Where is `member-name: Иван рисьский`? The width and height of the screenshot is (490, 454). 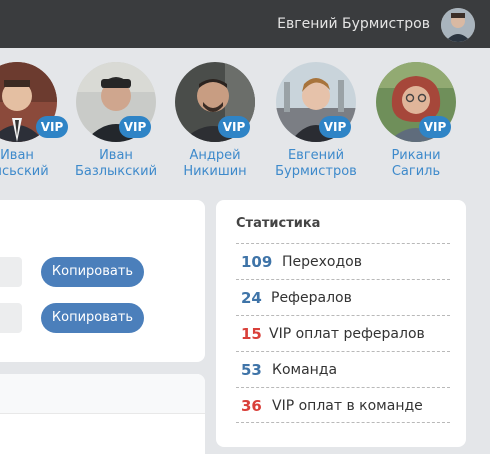
member-name: Иван рисьский is located at coordinates (31, 164).